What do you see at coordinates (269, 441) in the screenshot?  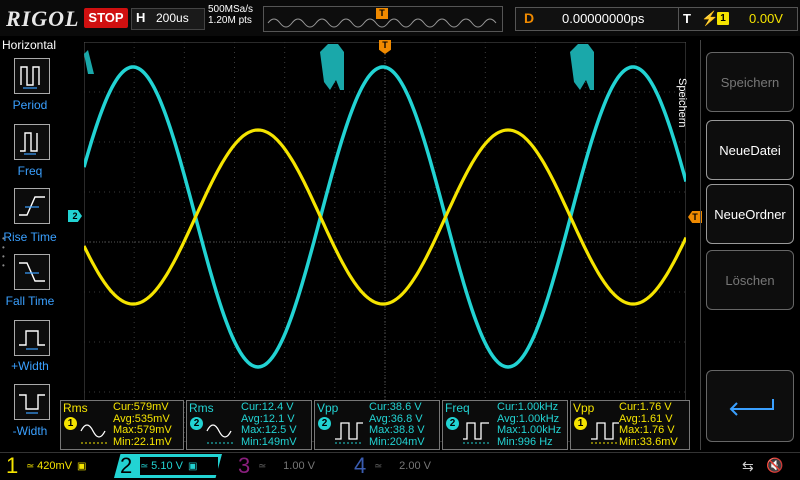 I see `measurement-minimum: Min:149mV` at bounding box center [269, 441].